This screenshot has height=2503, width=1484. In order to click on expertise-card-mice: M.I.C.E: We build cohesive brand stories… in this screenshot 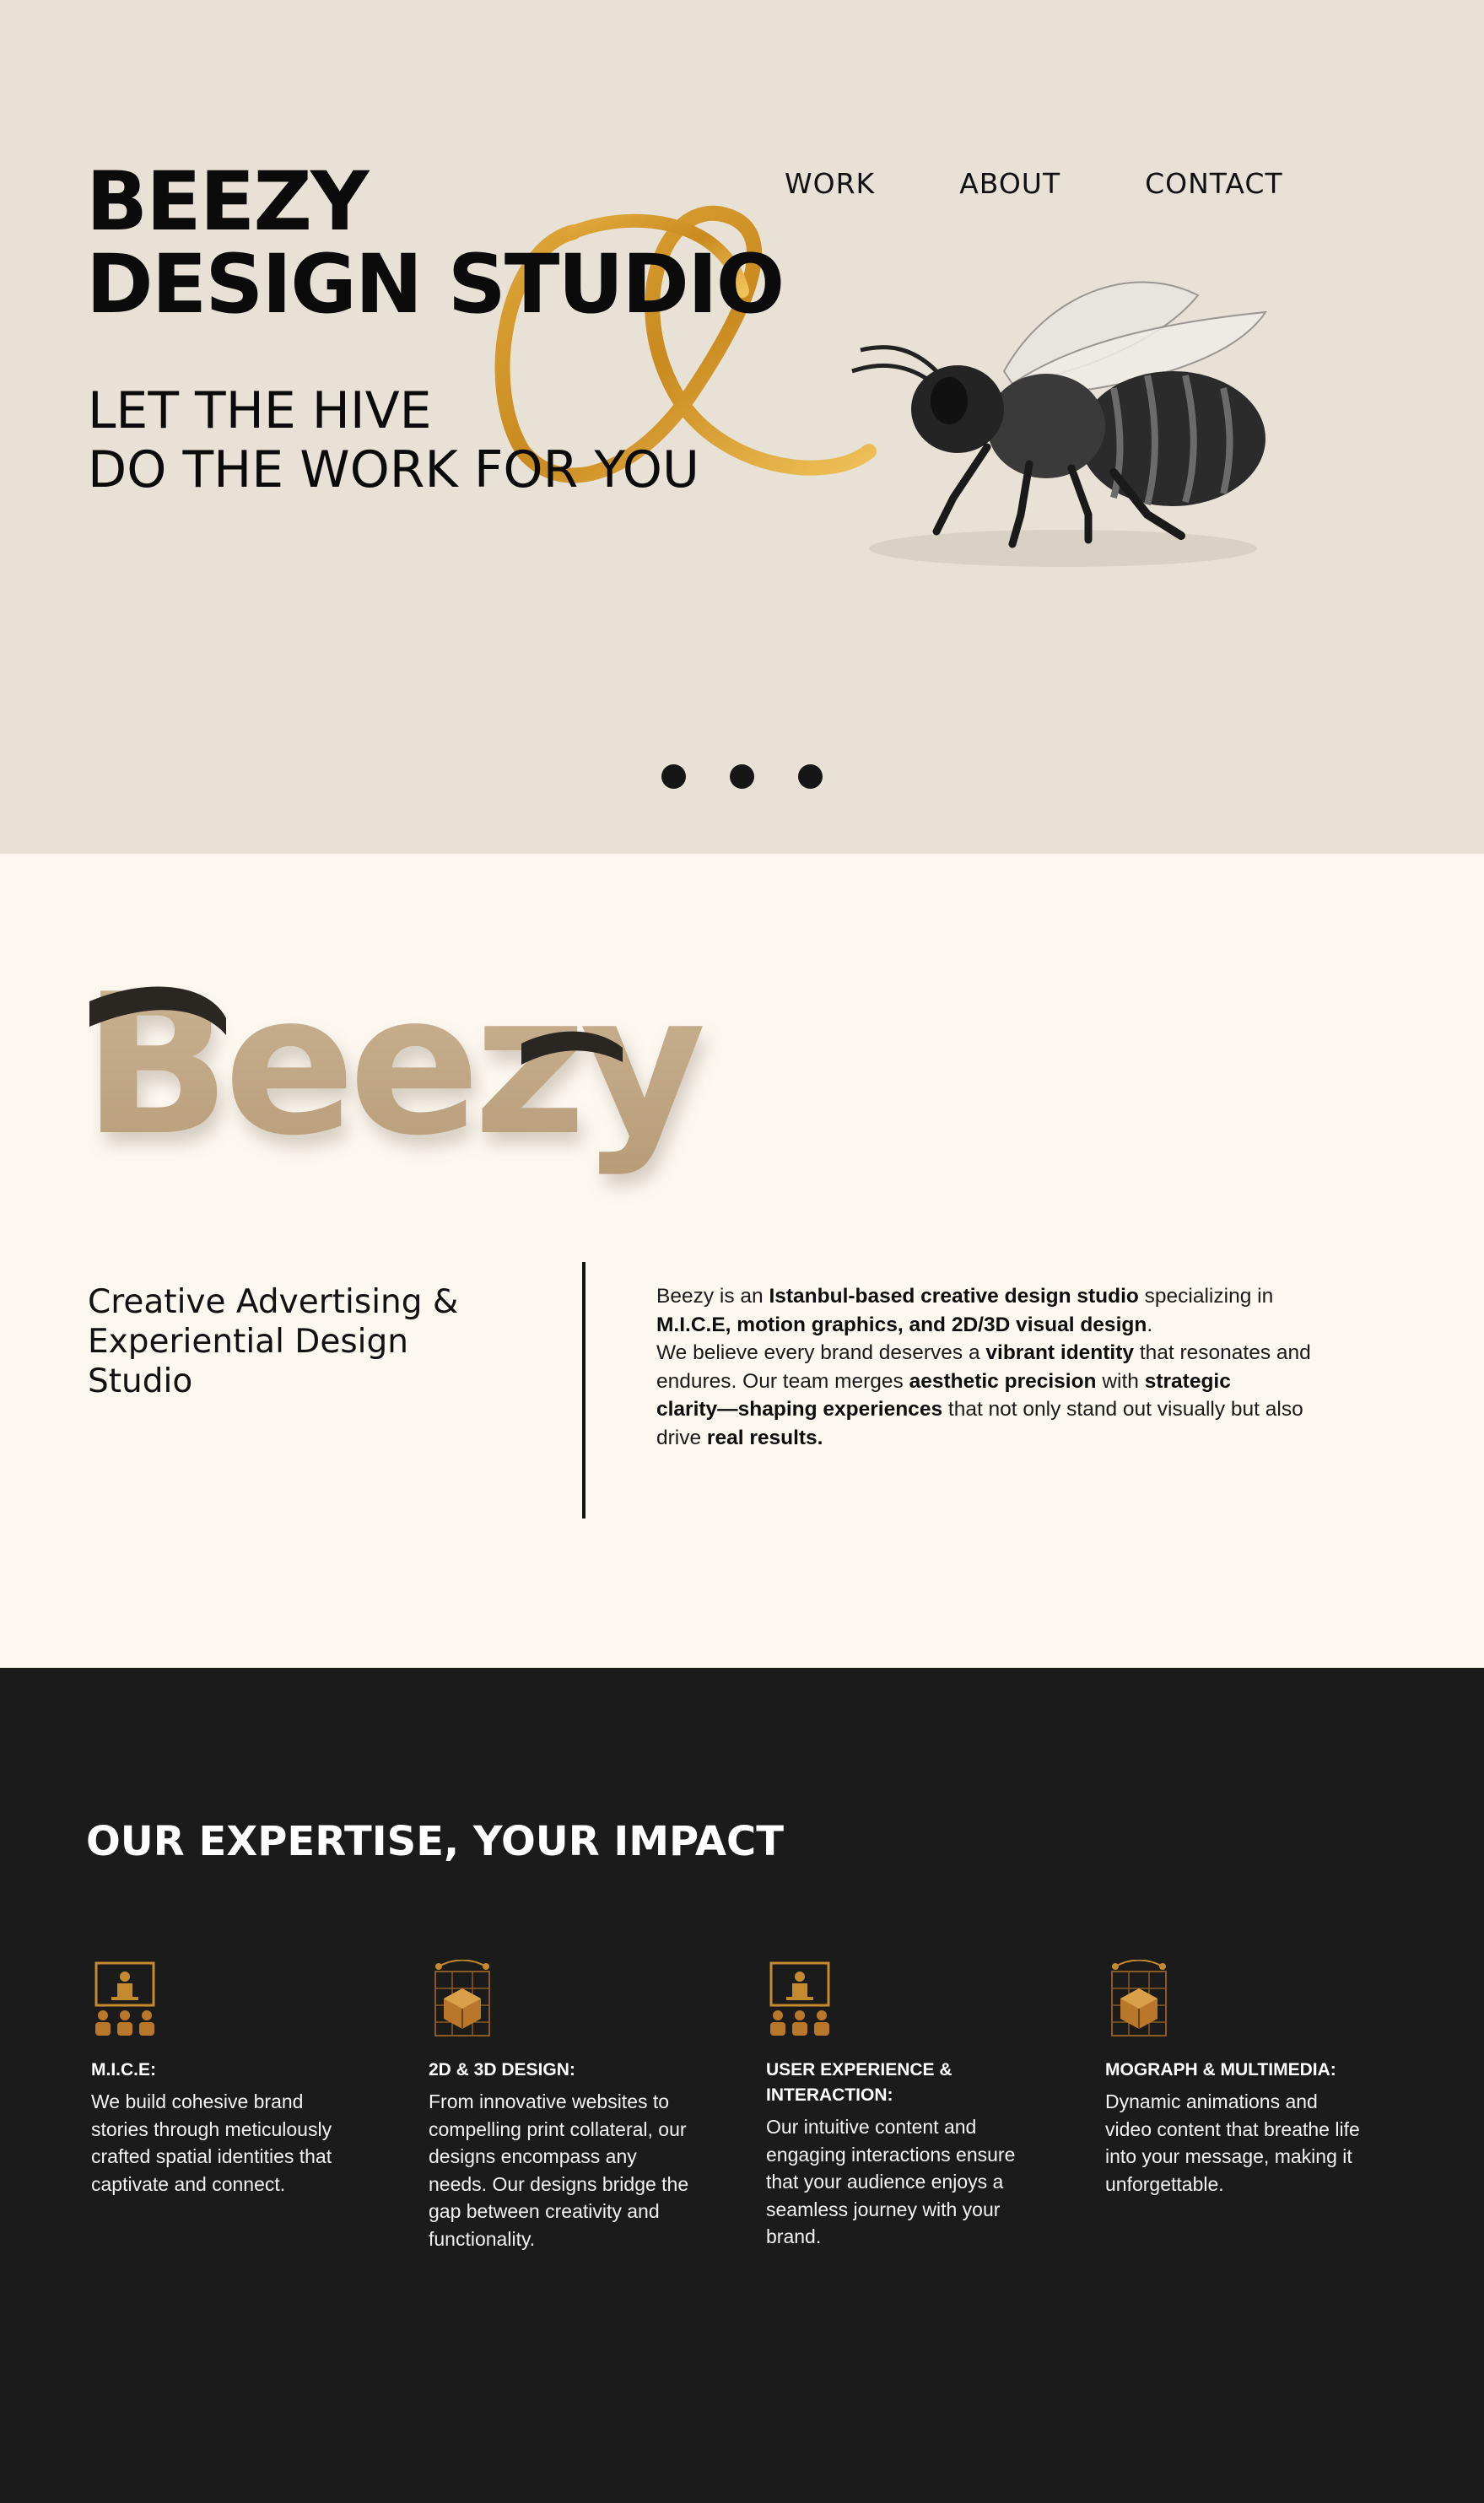, I will do `click(237, 2079)`.